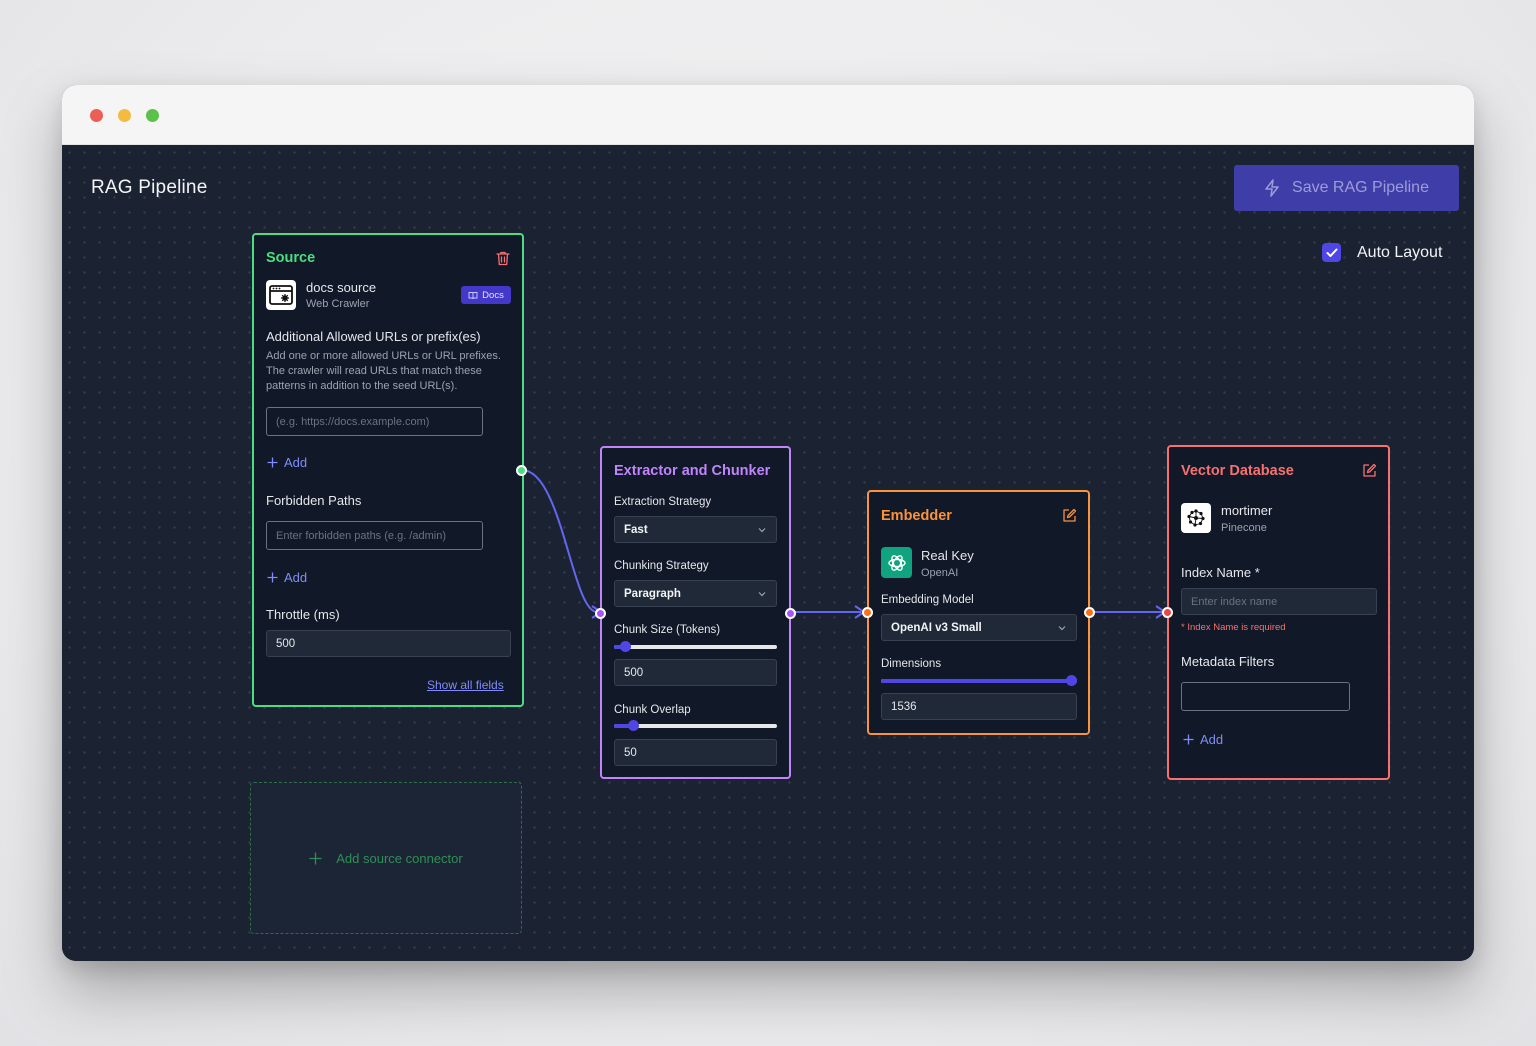 This screenshot has width=1536, height=1046. What do you see at coordinates (695, 529) in the screenshot?
I see `extraction-strategy-select: Fast` at bounding box center [695, 529].